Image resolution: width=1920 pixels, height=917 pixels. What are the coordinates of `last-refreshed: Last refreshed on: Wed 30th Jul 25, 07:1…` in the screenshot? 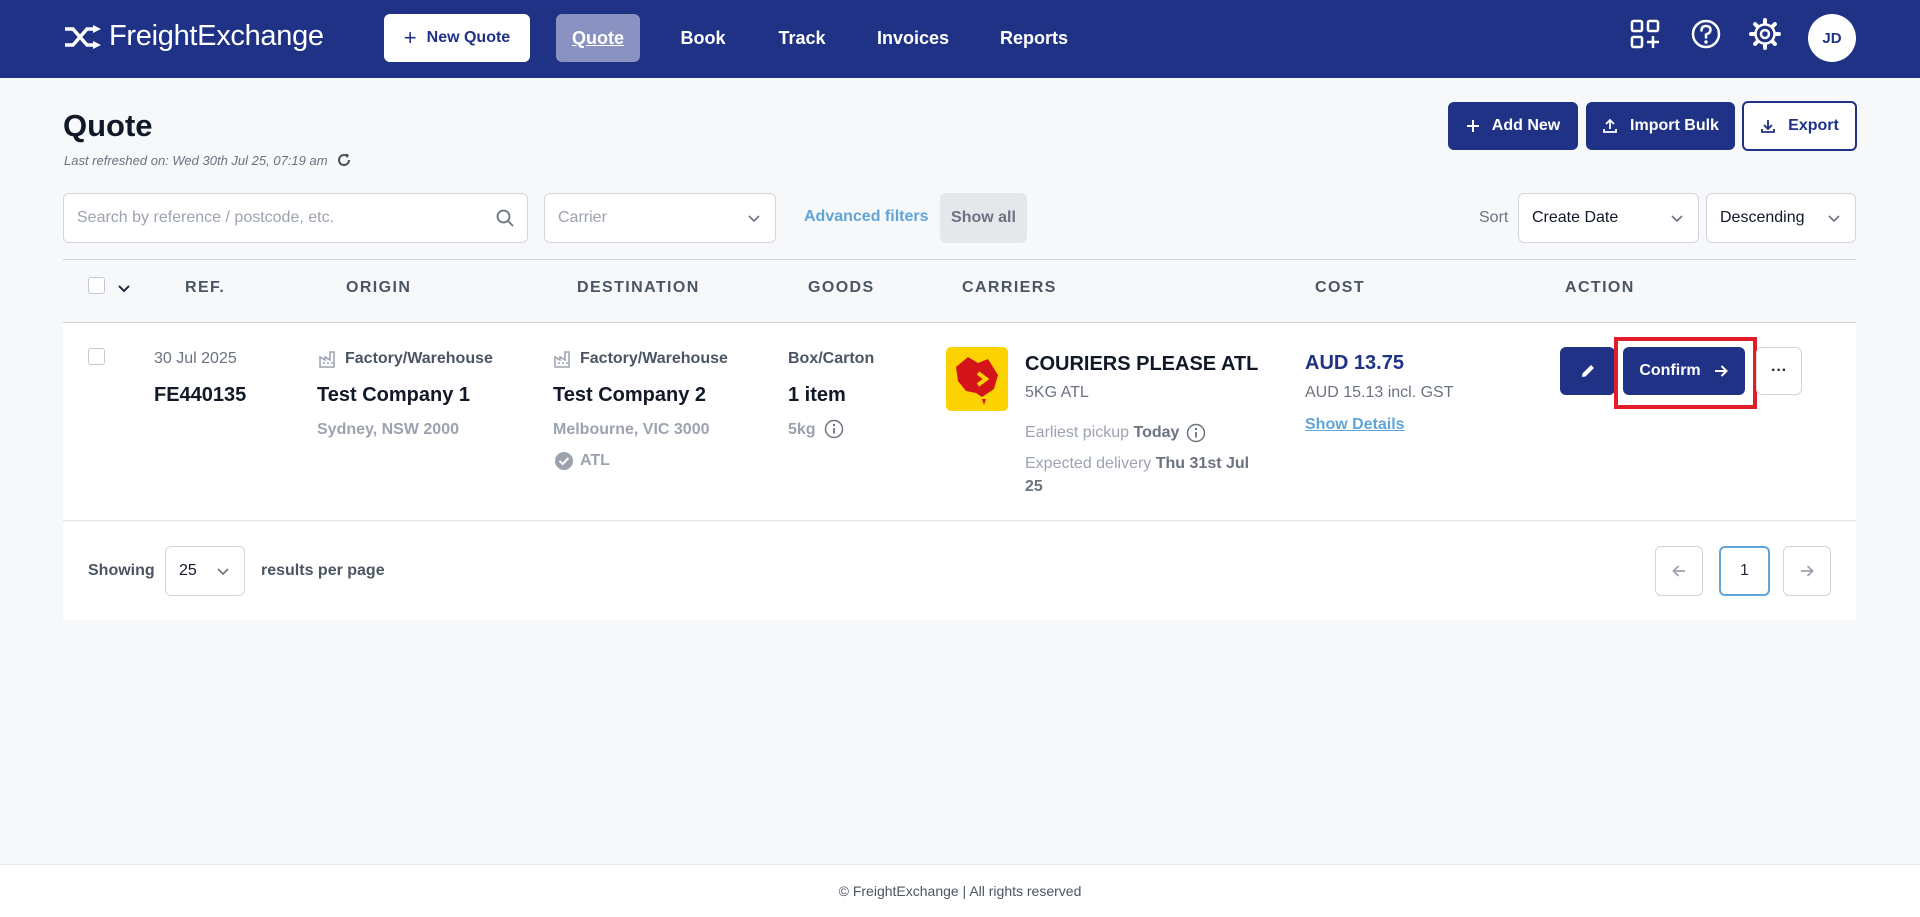 It's located at (208, 160).